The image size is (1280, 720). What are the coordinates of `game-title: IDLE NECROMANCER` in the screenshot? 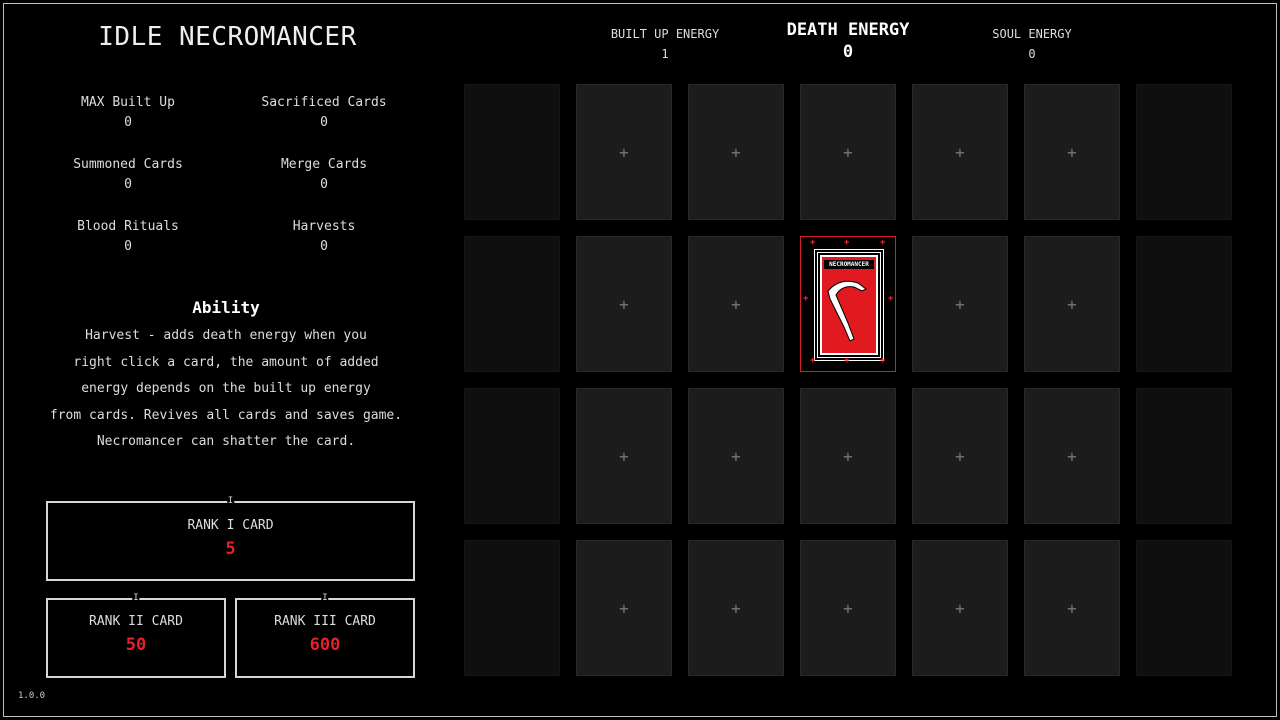 It's located at (227, 37).